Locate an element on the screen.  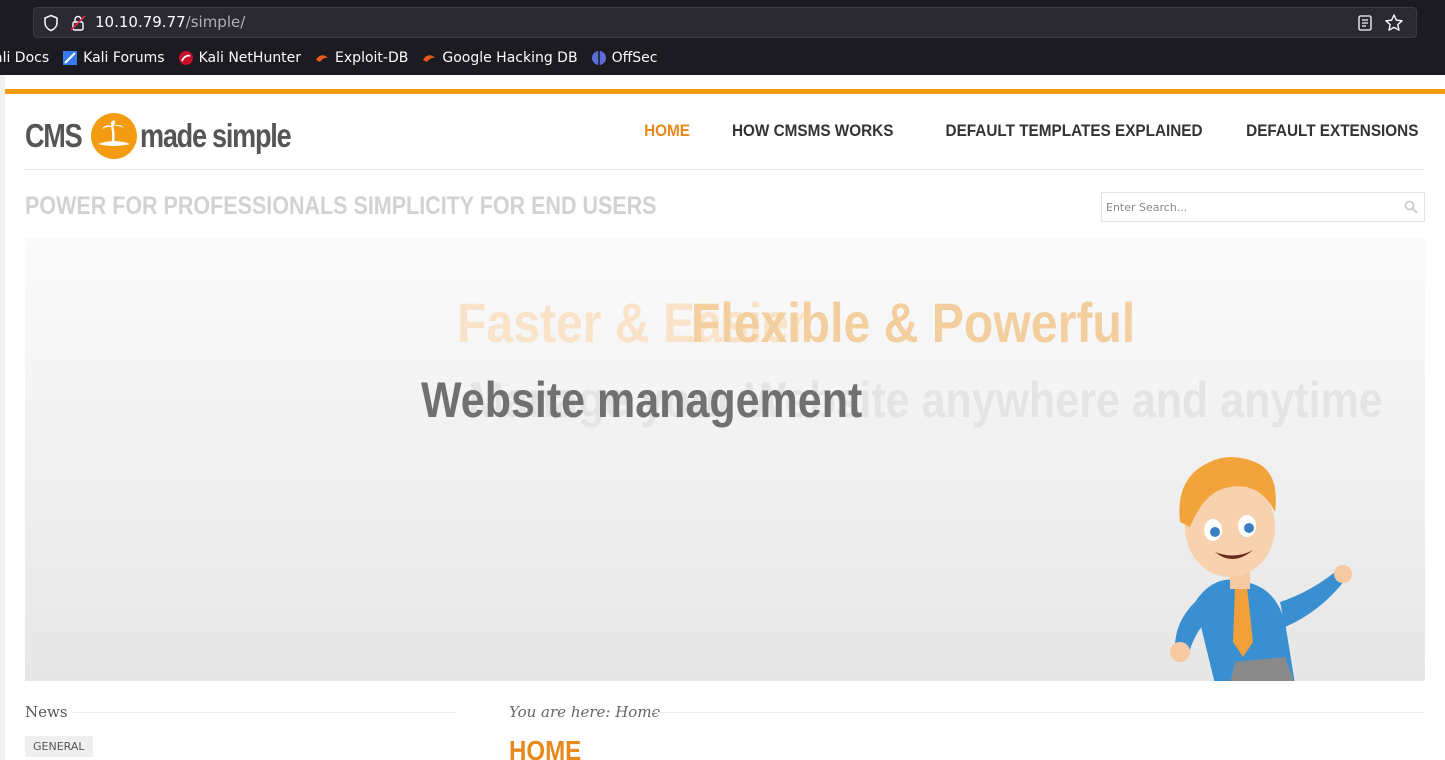
shield-icon is located at coordinates (51, 23).